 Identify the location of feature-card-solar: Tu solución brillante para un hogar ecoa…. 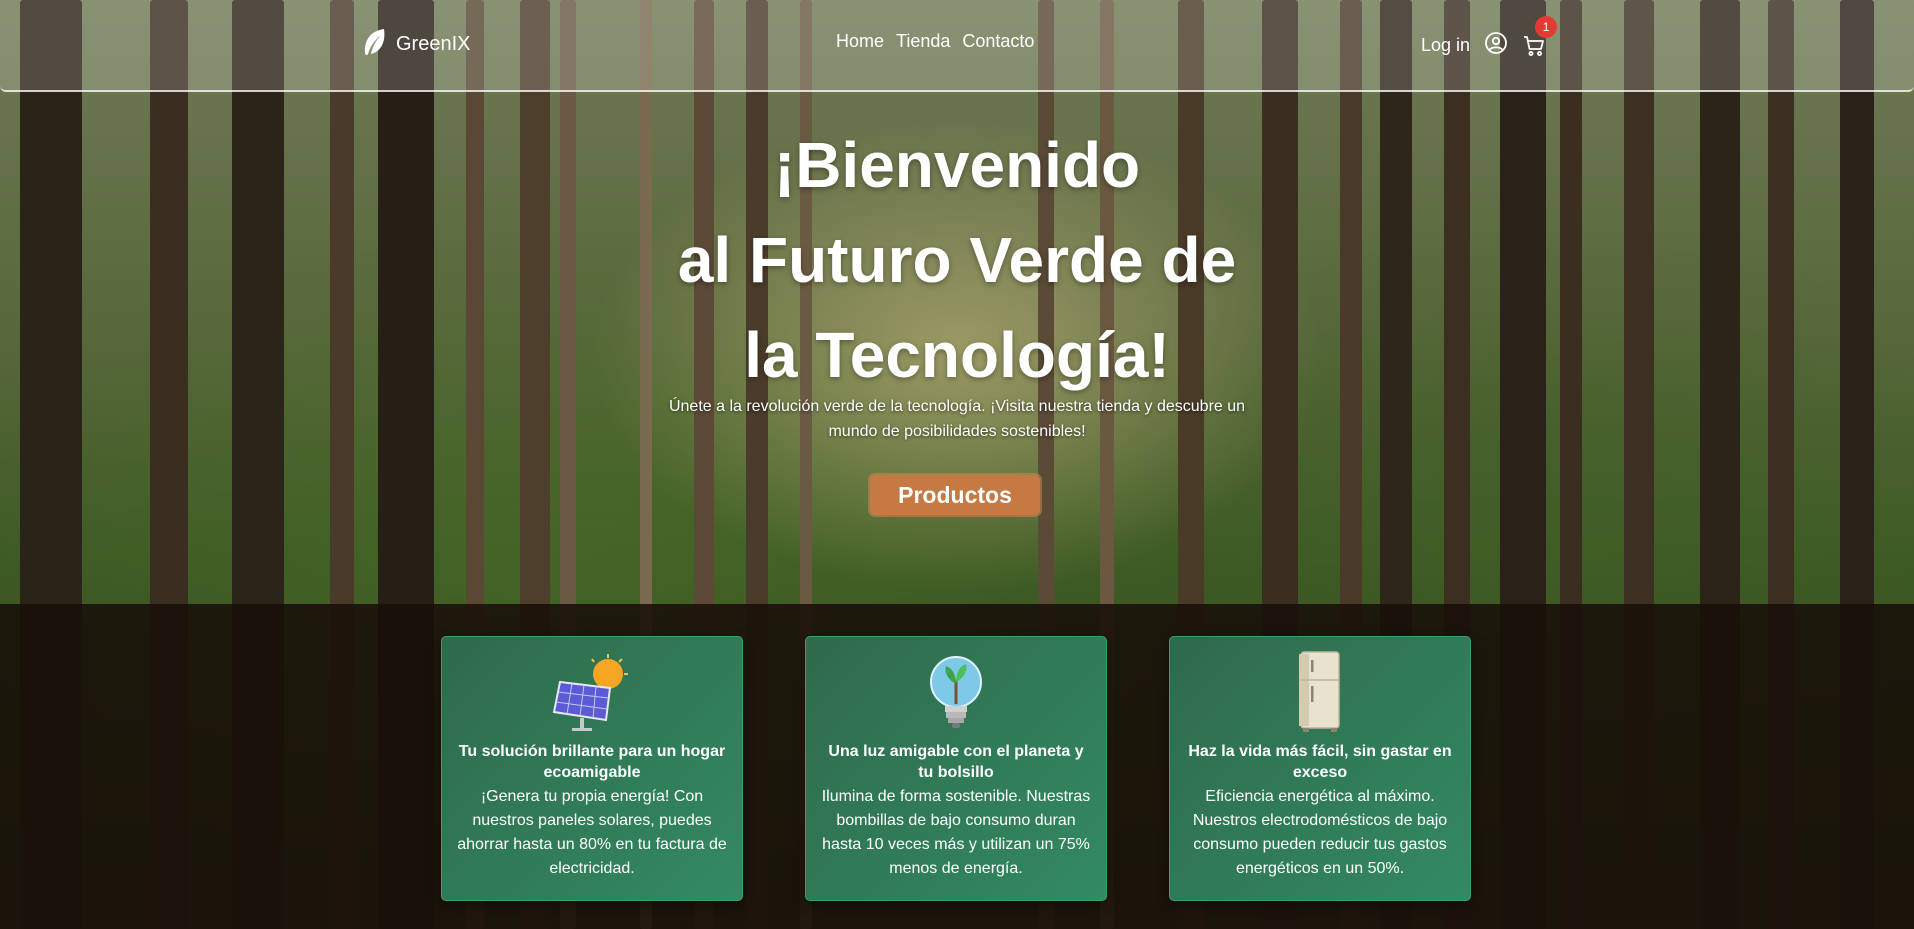
(592, 768).